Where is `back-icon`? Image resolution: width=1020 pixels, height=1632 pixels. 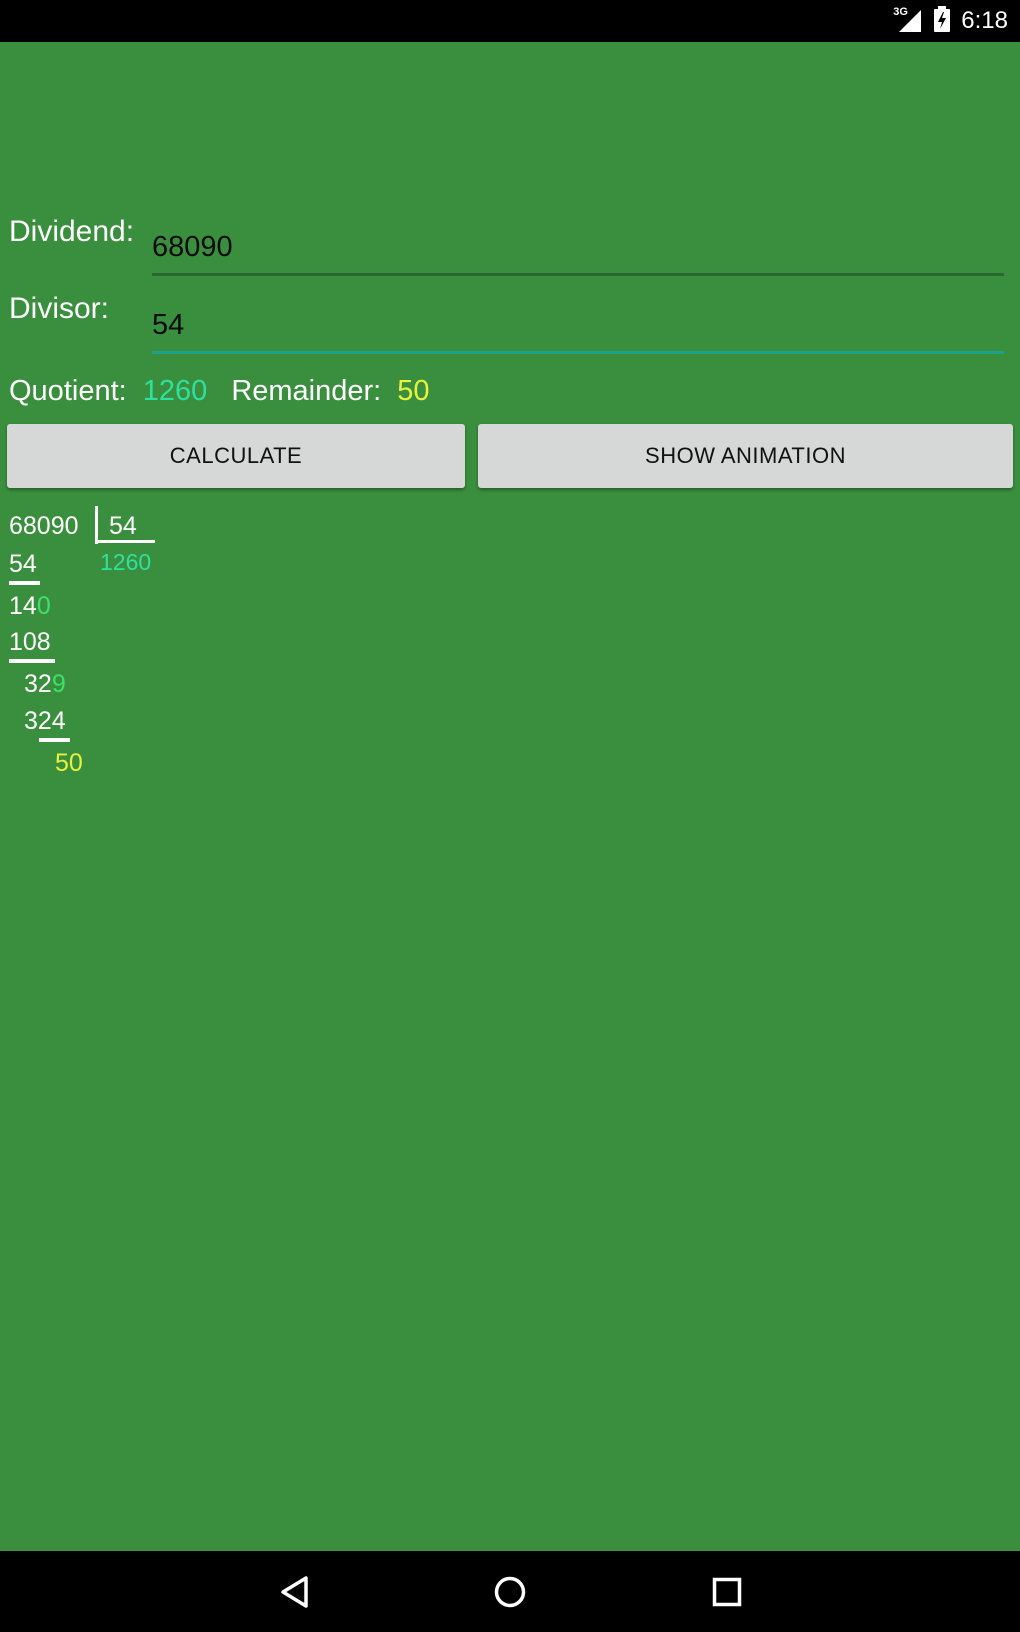
back-icon is located at coordinates (294, 1592).